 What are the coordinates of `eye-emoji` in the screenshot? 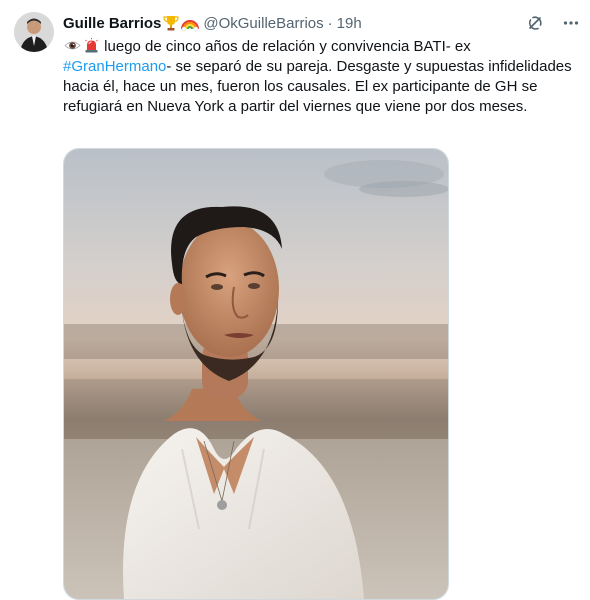 It's located at (72, 45).